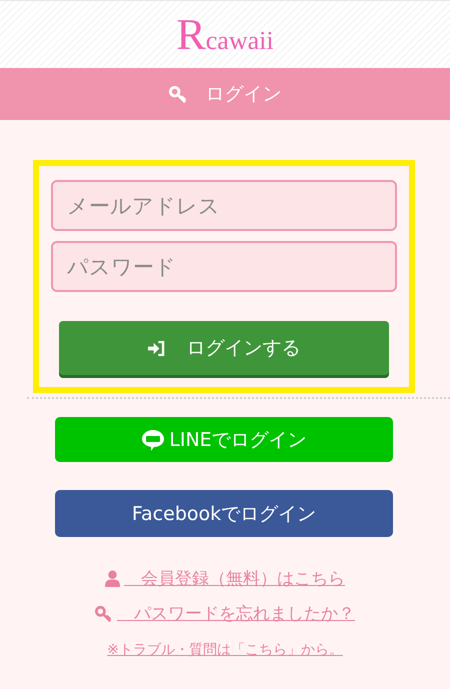 The width and height of the screenshot is (450, 689). I want to click on facebook-login-button: Facebookでログイン, so click(224, 513).